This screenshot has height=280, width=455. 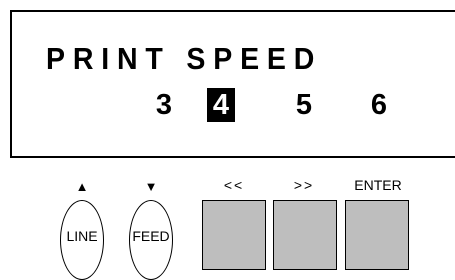 I want to click on enter-button, so click(x=377, y=235).